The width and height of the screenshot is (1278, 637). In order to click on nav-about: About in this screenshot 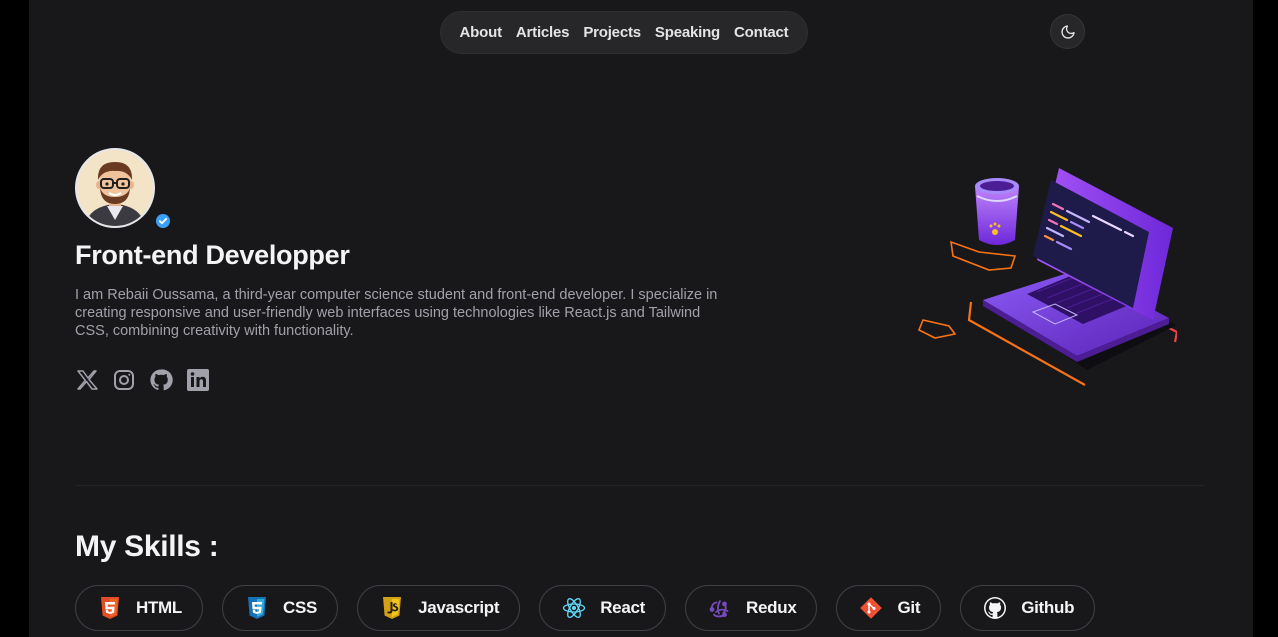, I will do `click(481, 32)`.